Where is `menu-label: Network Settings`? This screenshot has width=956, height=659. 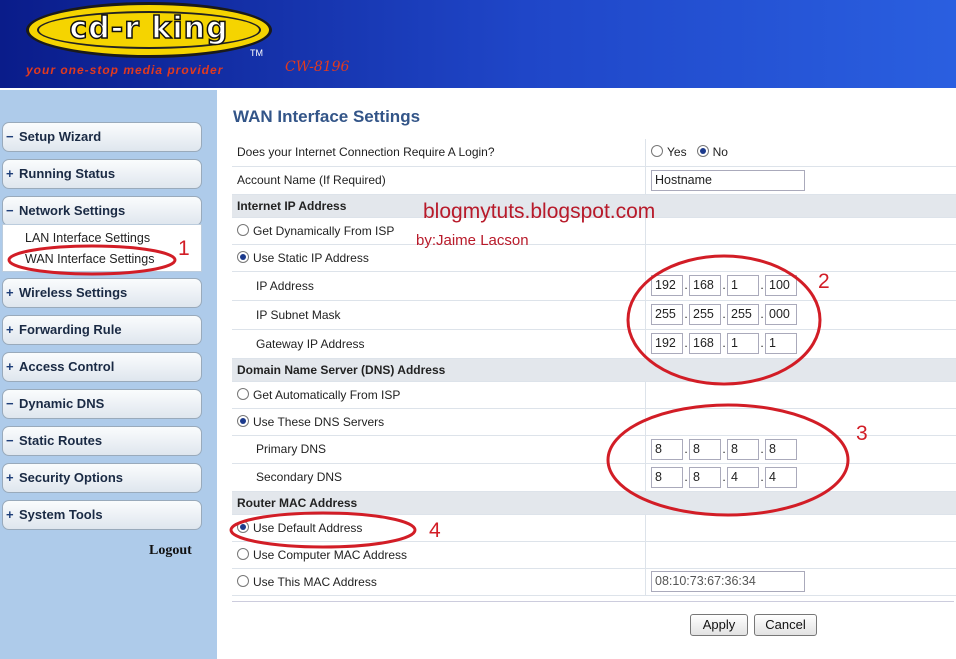 menu-label: Network Settings is located at coordinates (72, 210).